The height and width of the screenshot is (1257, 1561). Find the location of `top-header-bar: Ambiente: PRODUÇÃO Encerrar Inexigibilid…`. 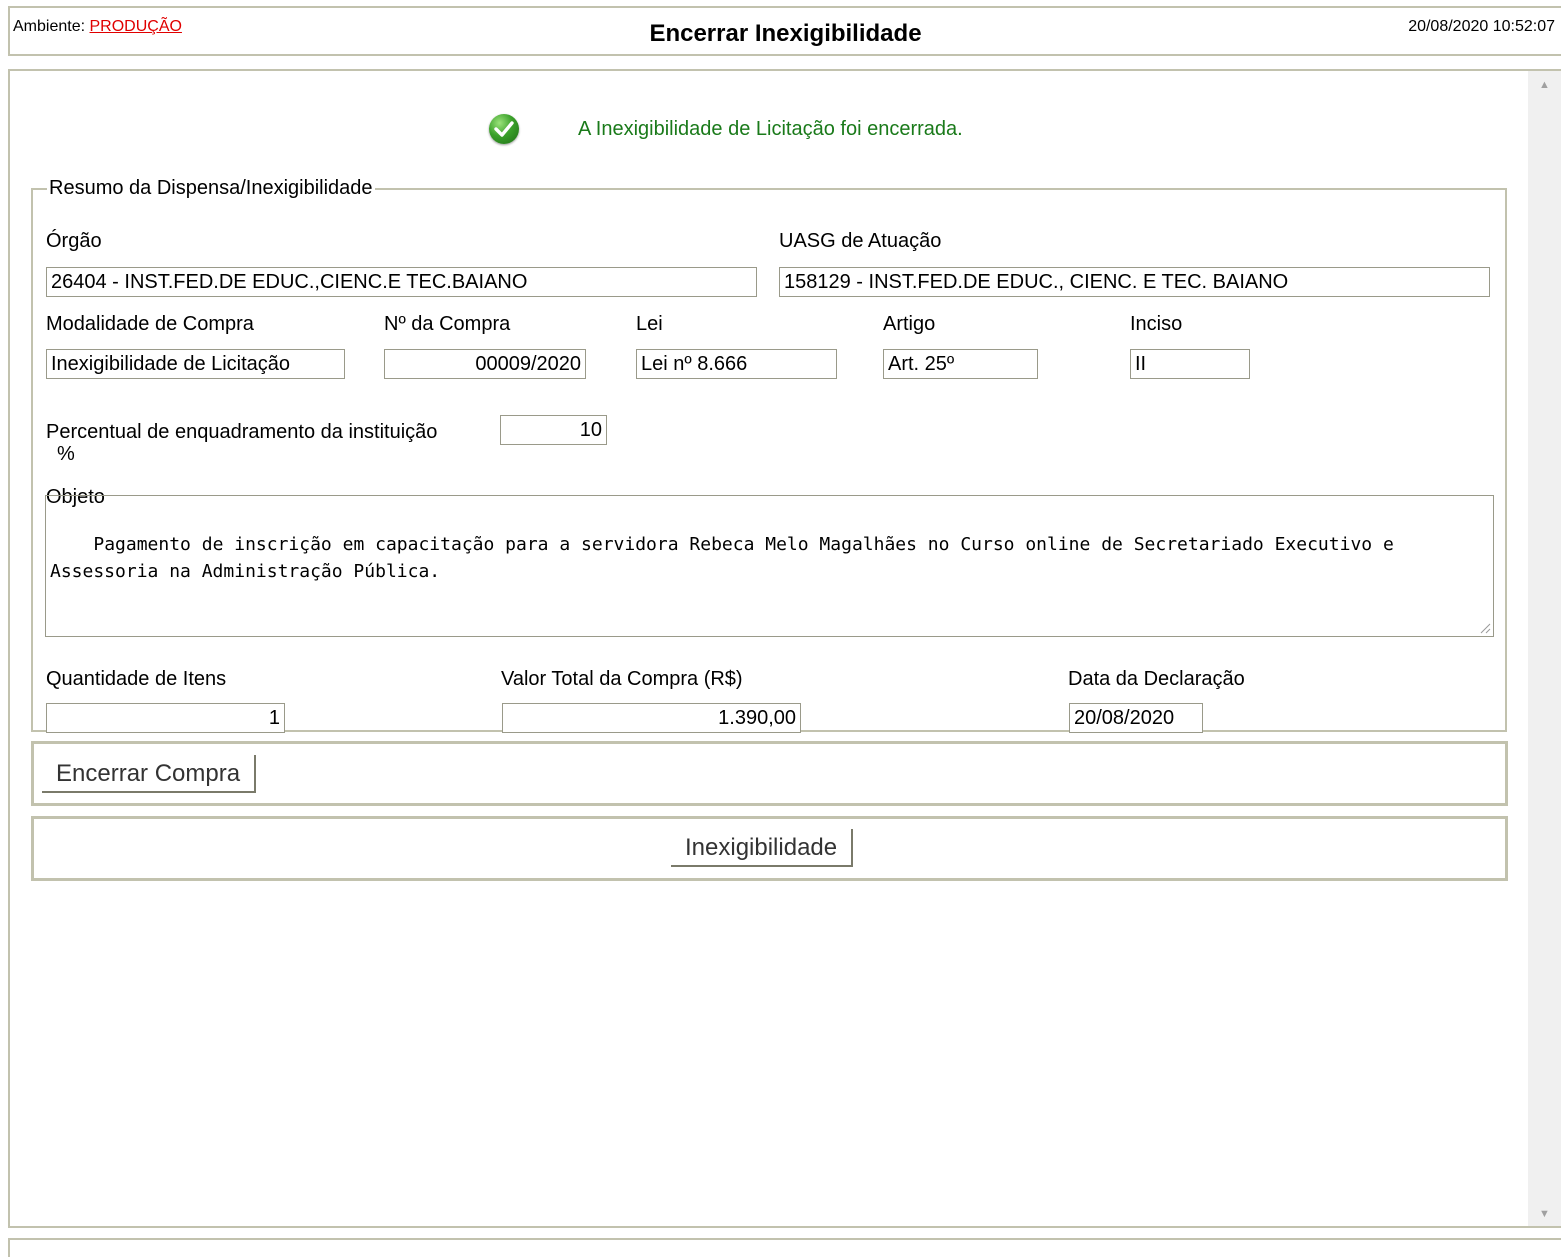

top-header-bar: Ambiente: PRODUÇÃO Encerrar Inexigibilid… is located at coordinates (784, 31).